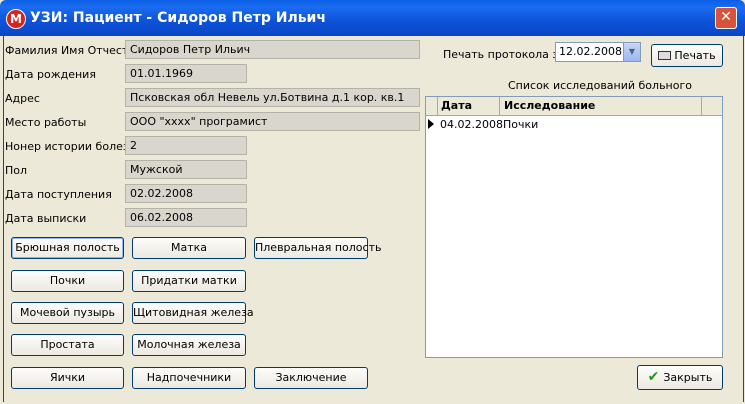 The height and width of the screenshot is (404, 745). What do you see at coordinates (574, 124) in the screenshot?
I see `table-row: 04.02.2008 Почки` at bounding box center [574, 124].